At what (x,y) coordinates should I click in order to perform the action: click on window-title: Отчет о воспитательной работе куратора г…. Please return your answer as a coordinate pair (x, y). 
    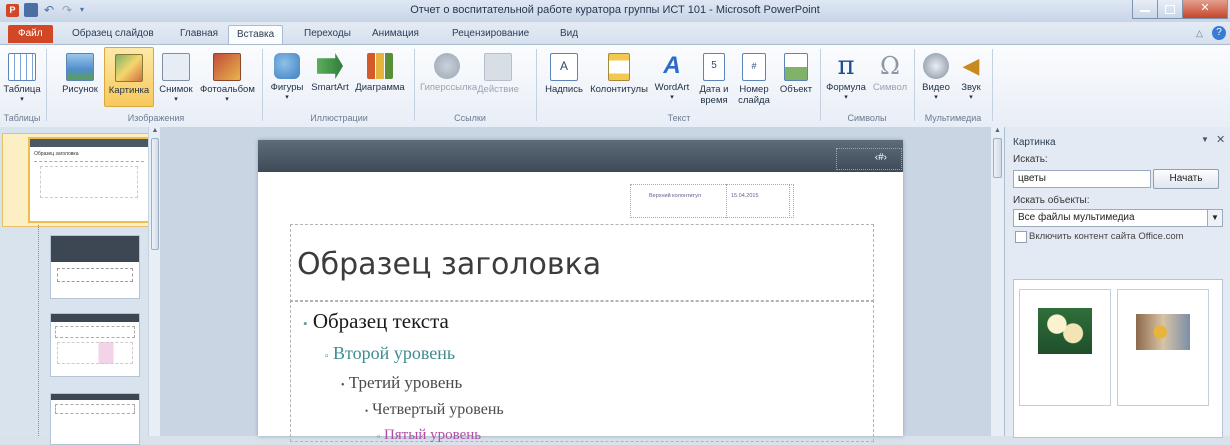
    Looking at the image, I should click on (615, 10).